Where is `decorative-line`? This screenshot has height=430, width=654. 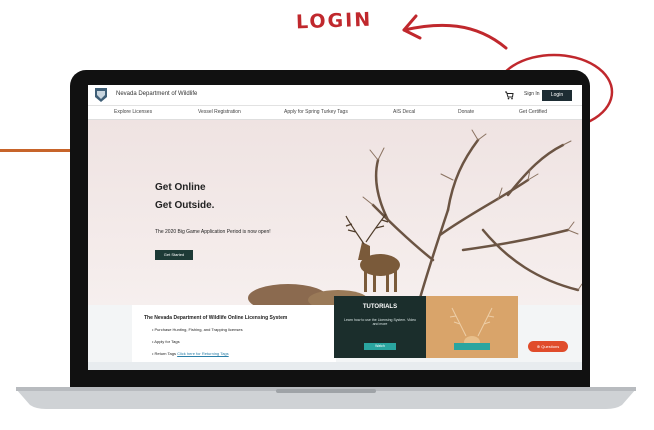 decorative-line is located at coordinates (38, 150).